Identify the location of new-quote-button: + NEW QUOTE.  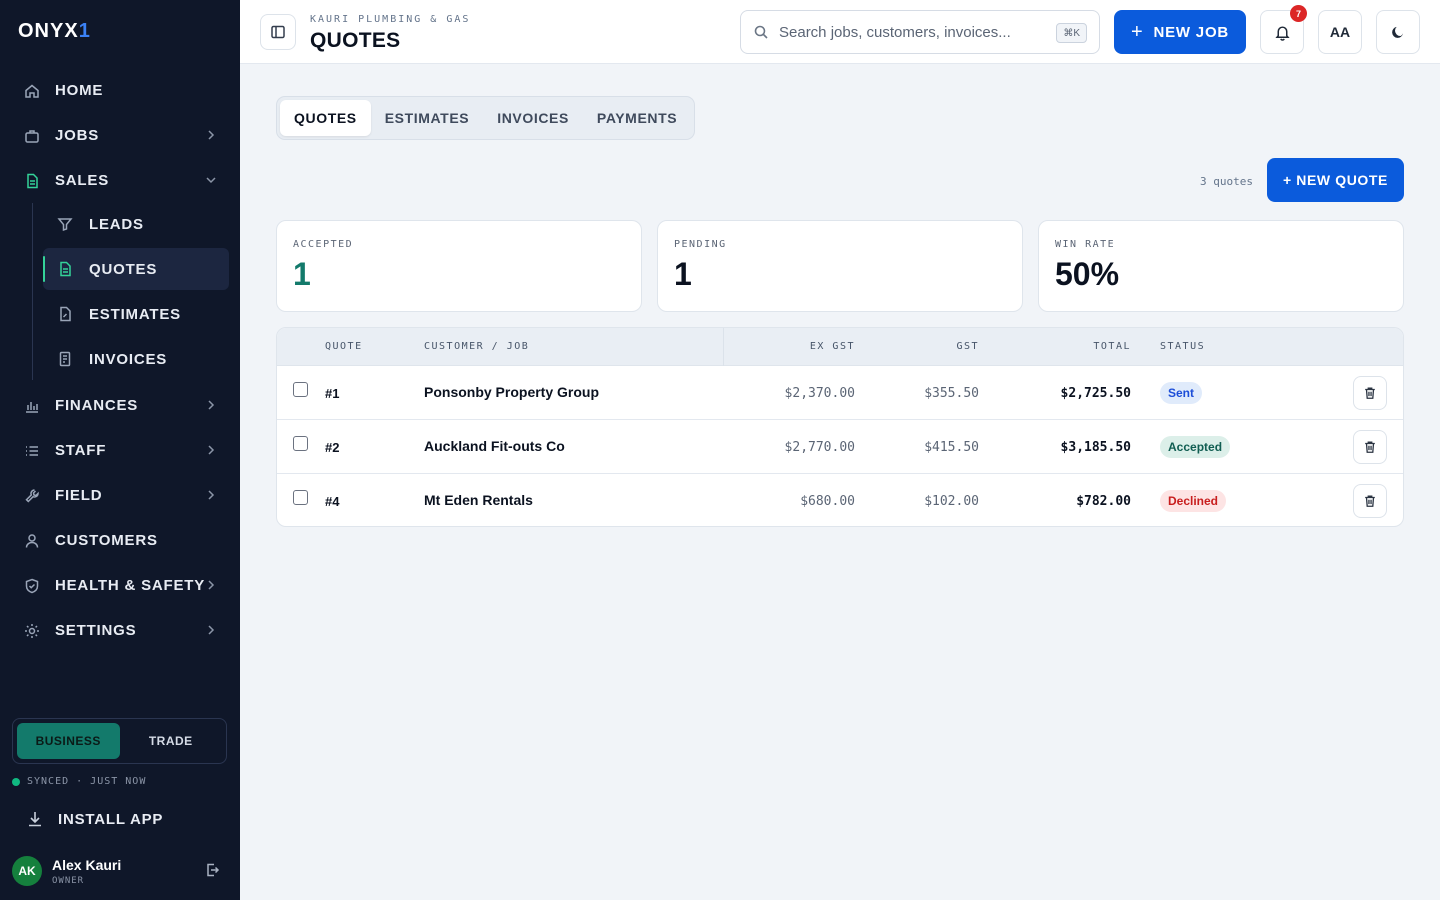
(1335, 180).